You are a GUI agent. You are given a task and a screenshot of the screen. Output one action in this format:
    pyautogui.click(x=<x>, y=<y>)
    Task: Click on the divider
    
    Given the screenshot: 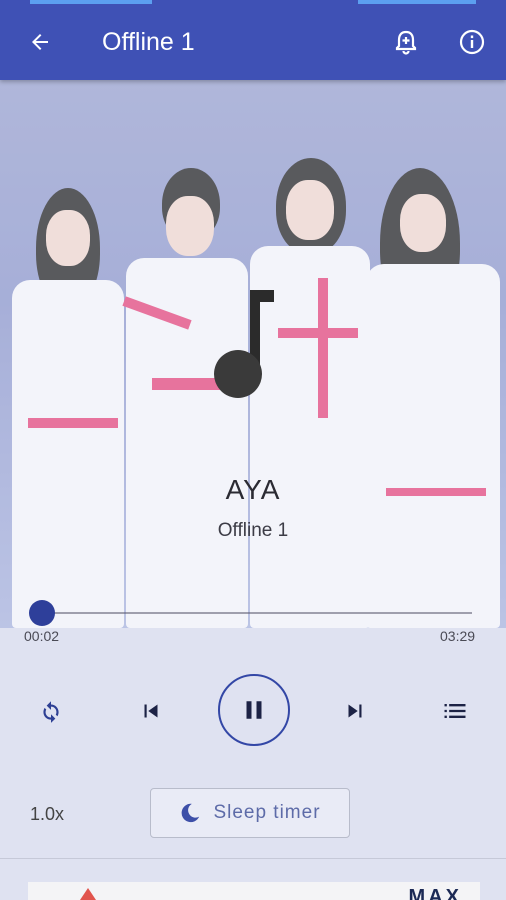 What is the action you would take?
    pyautogui.click(x=253, y=858)
    